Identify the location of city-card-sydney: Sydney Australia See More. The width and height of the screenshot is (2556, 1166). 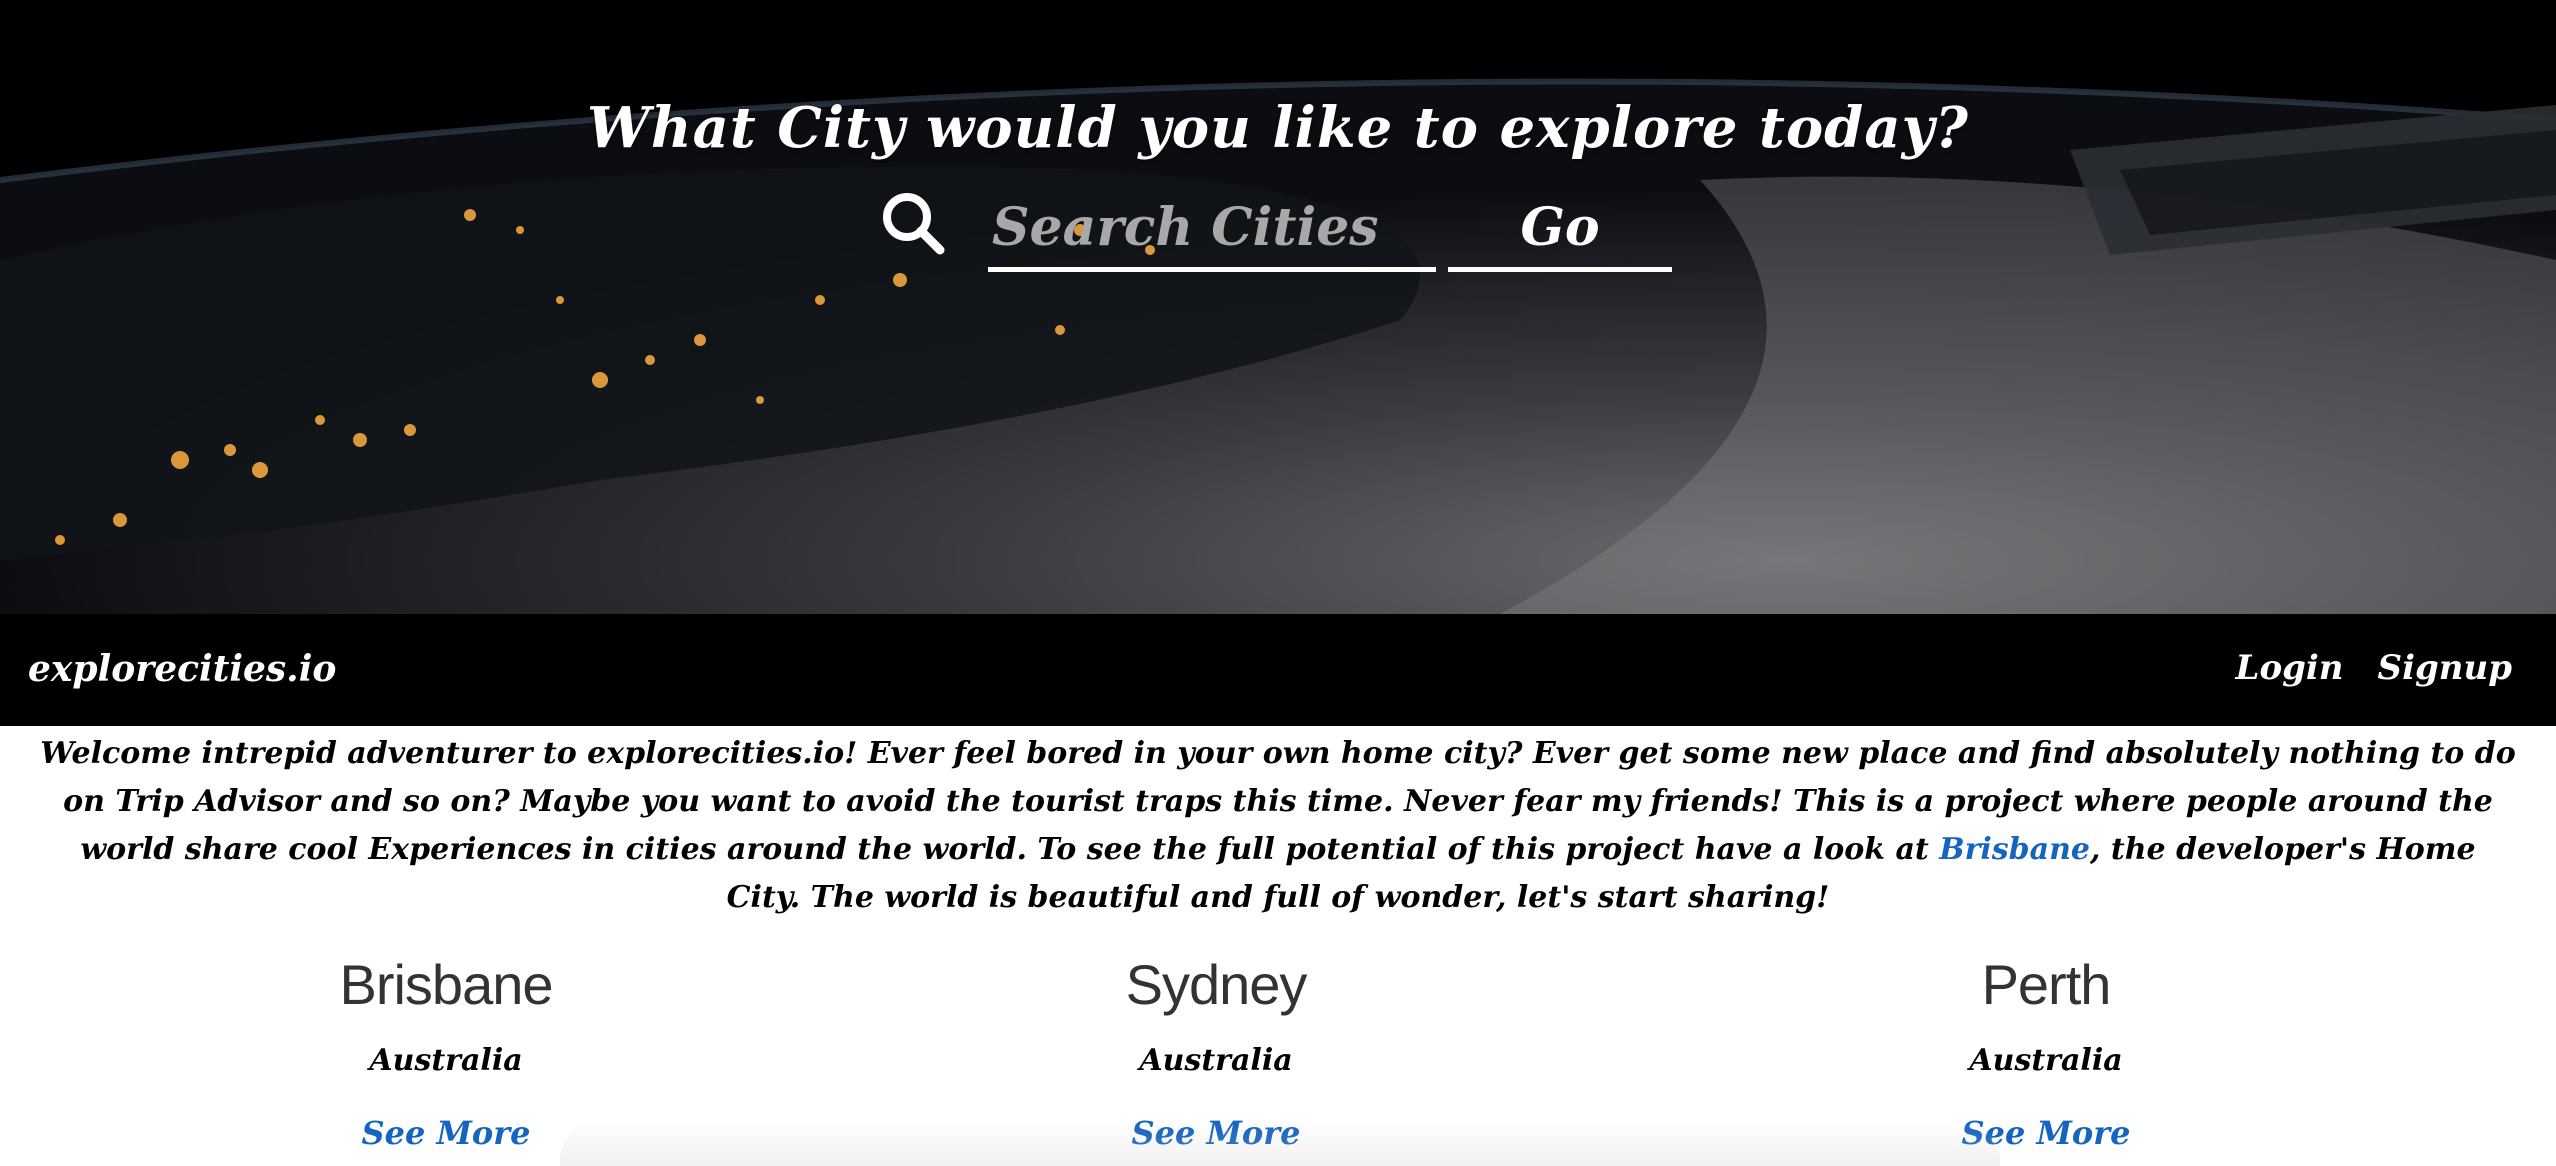
(1216, 1052).